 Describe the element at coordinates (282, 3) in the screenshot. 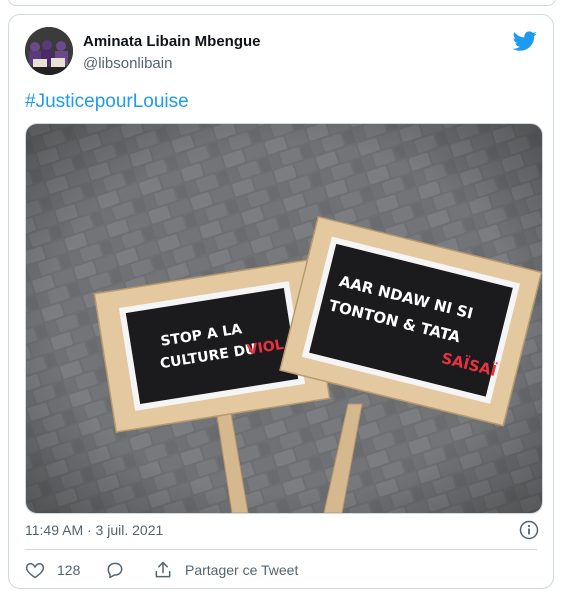

I see `previous-tweet-card-edge` at that location.